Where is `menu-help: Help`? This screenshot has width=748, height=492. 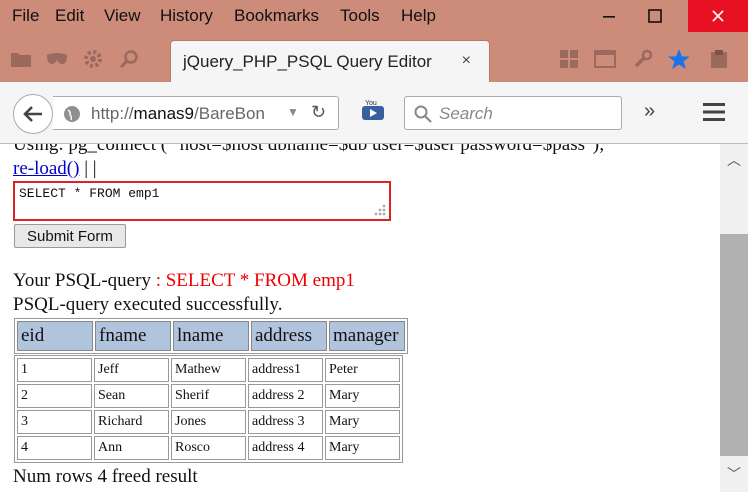 menu-help: Help is located at coordinates (418, 16).